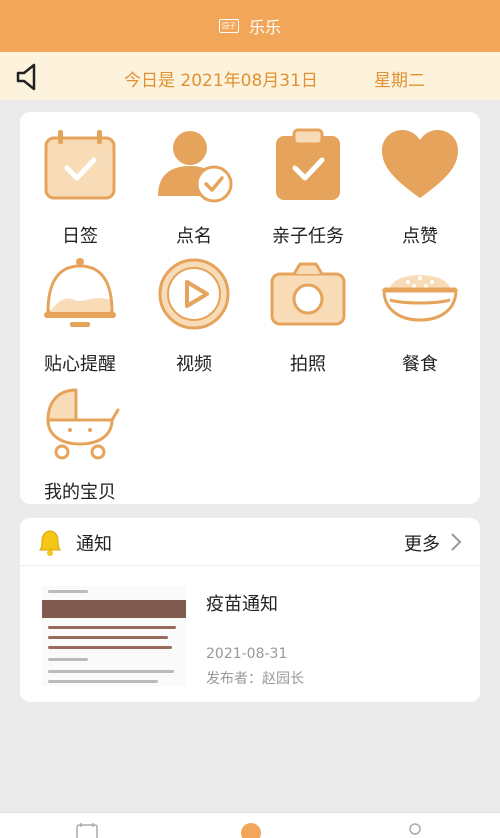  I want to click on rice-bowl-icon, so click(420, 298).